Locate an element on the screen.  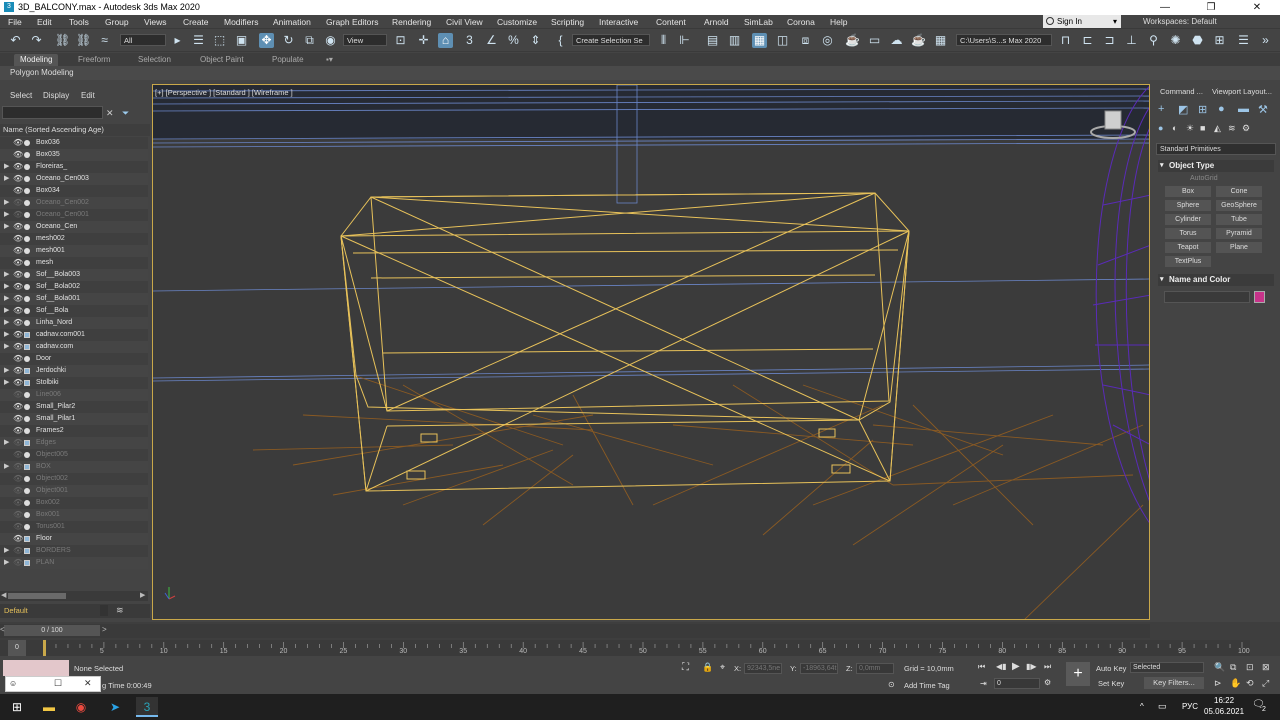
clock-date: 05.06.2021 is located at coordinates (1224, 711).